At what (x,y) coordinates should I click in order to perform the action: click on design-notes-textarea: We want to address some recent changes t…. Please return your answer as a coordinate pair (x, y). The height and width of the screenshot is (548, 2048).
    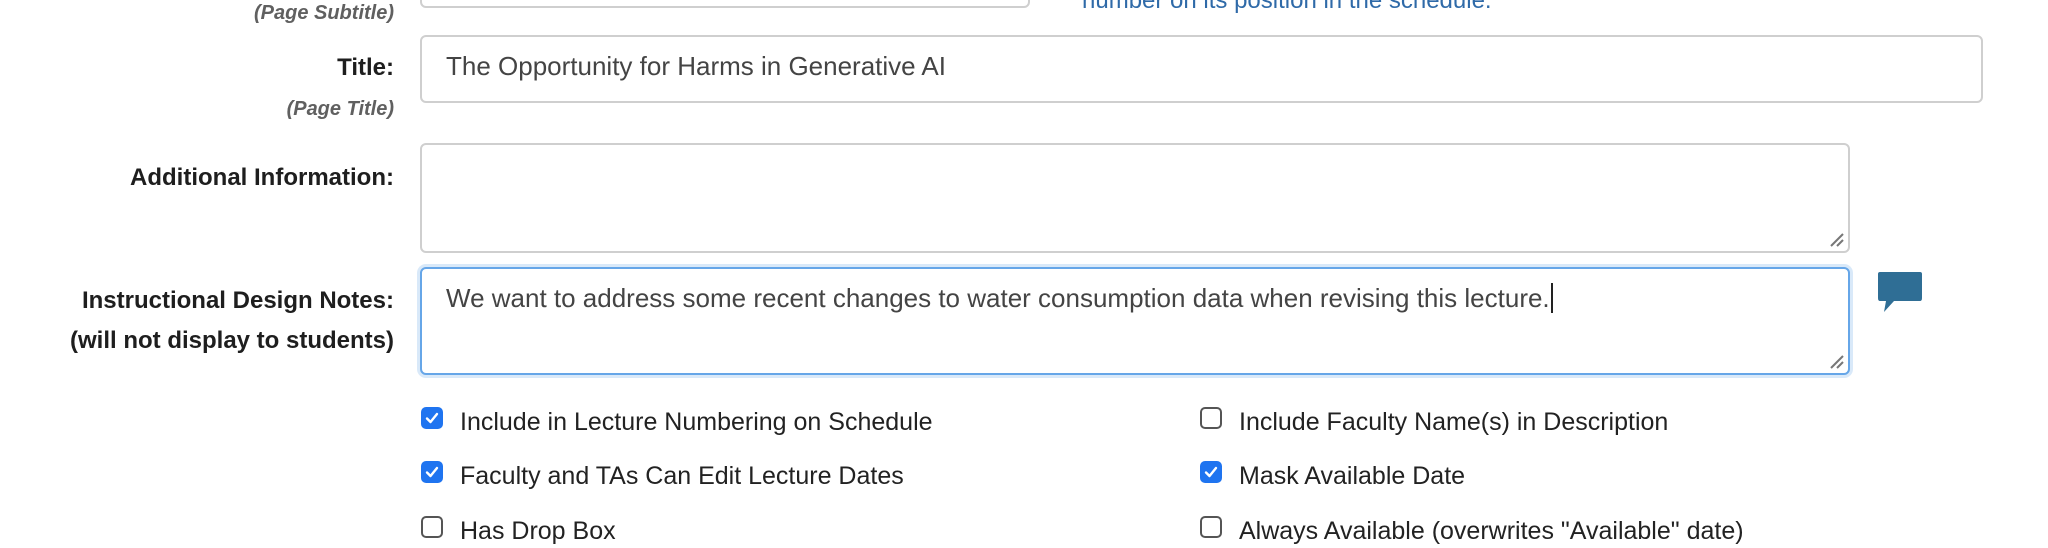
    Looking at the image, I should click on (1135, 321).